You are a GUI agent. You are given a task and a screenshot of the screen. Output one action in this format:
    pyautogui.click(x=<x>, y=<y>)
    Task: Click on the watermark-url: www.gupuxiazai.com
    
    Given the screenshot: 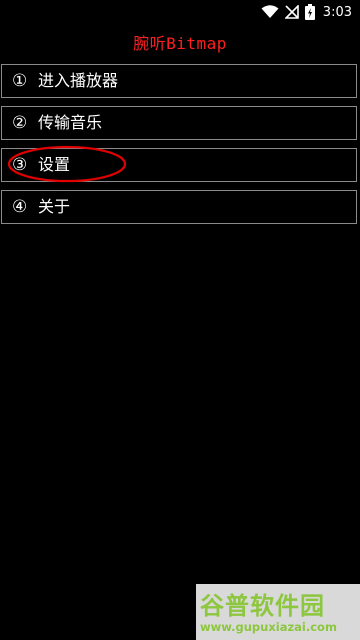 What is the action you would take?
    pyautogui.click(x=268, y=627)
    